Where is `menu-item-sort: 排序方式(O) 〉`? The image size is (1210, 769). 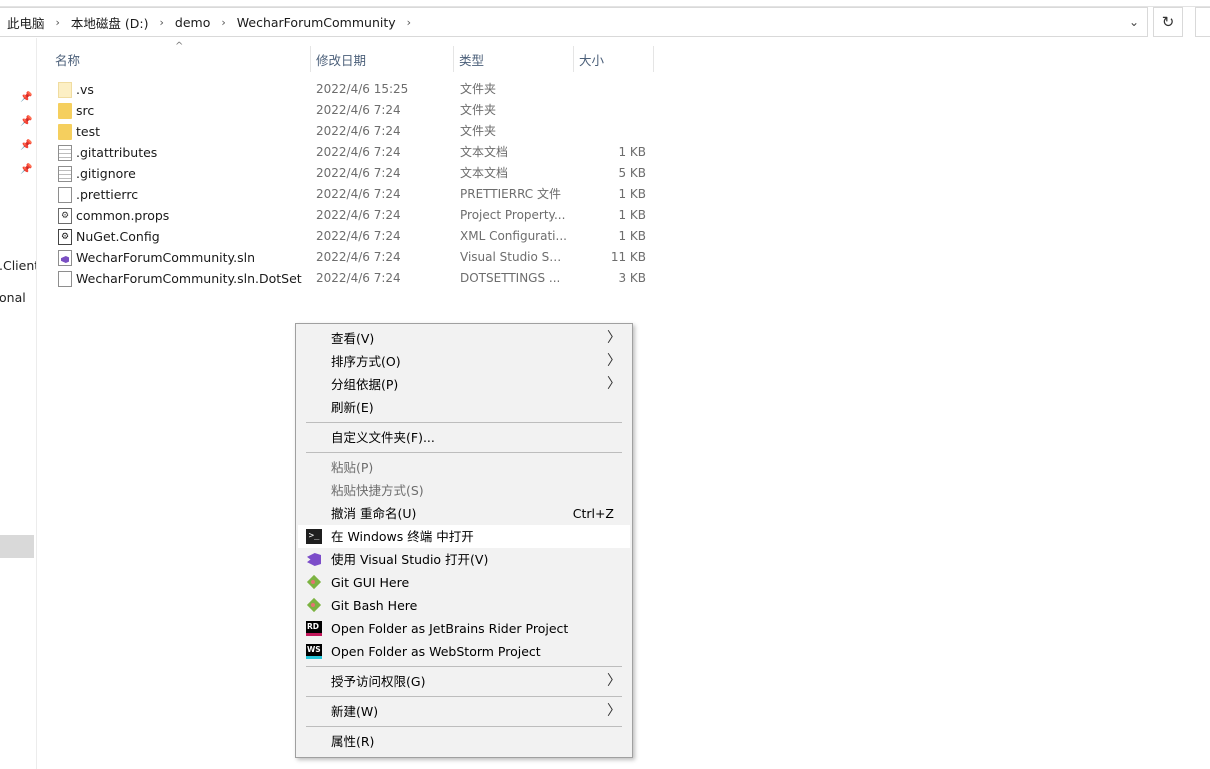 menu-item-sort: 排序方式(O) 〉 is located at coordinates (464, 361).